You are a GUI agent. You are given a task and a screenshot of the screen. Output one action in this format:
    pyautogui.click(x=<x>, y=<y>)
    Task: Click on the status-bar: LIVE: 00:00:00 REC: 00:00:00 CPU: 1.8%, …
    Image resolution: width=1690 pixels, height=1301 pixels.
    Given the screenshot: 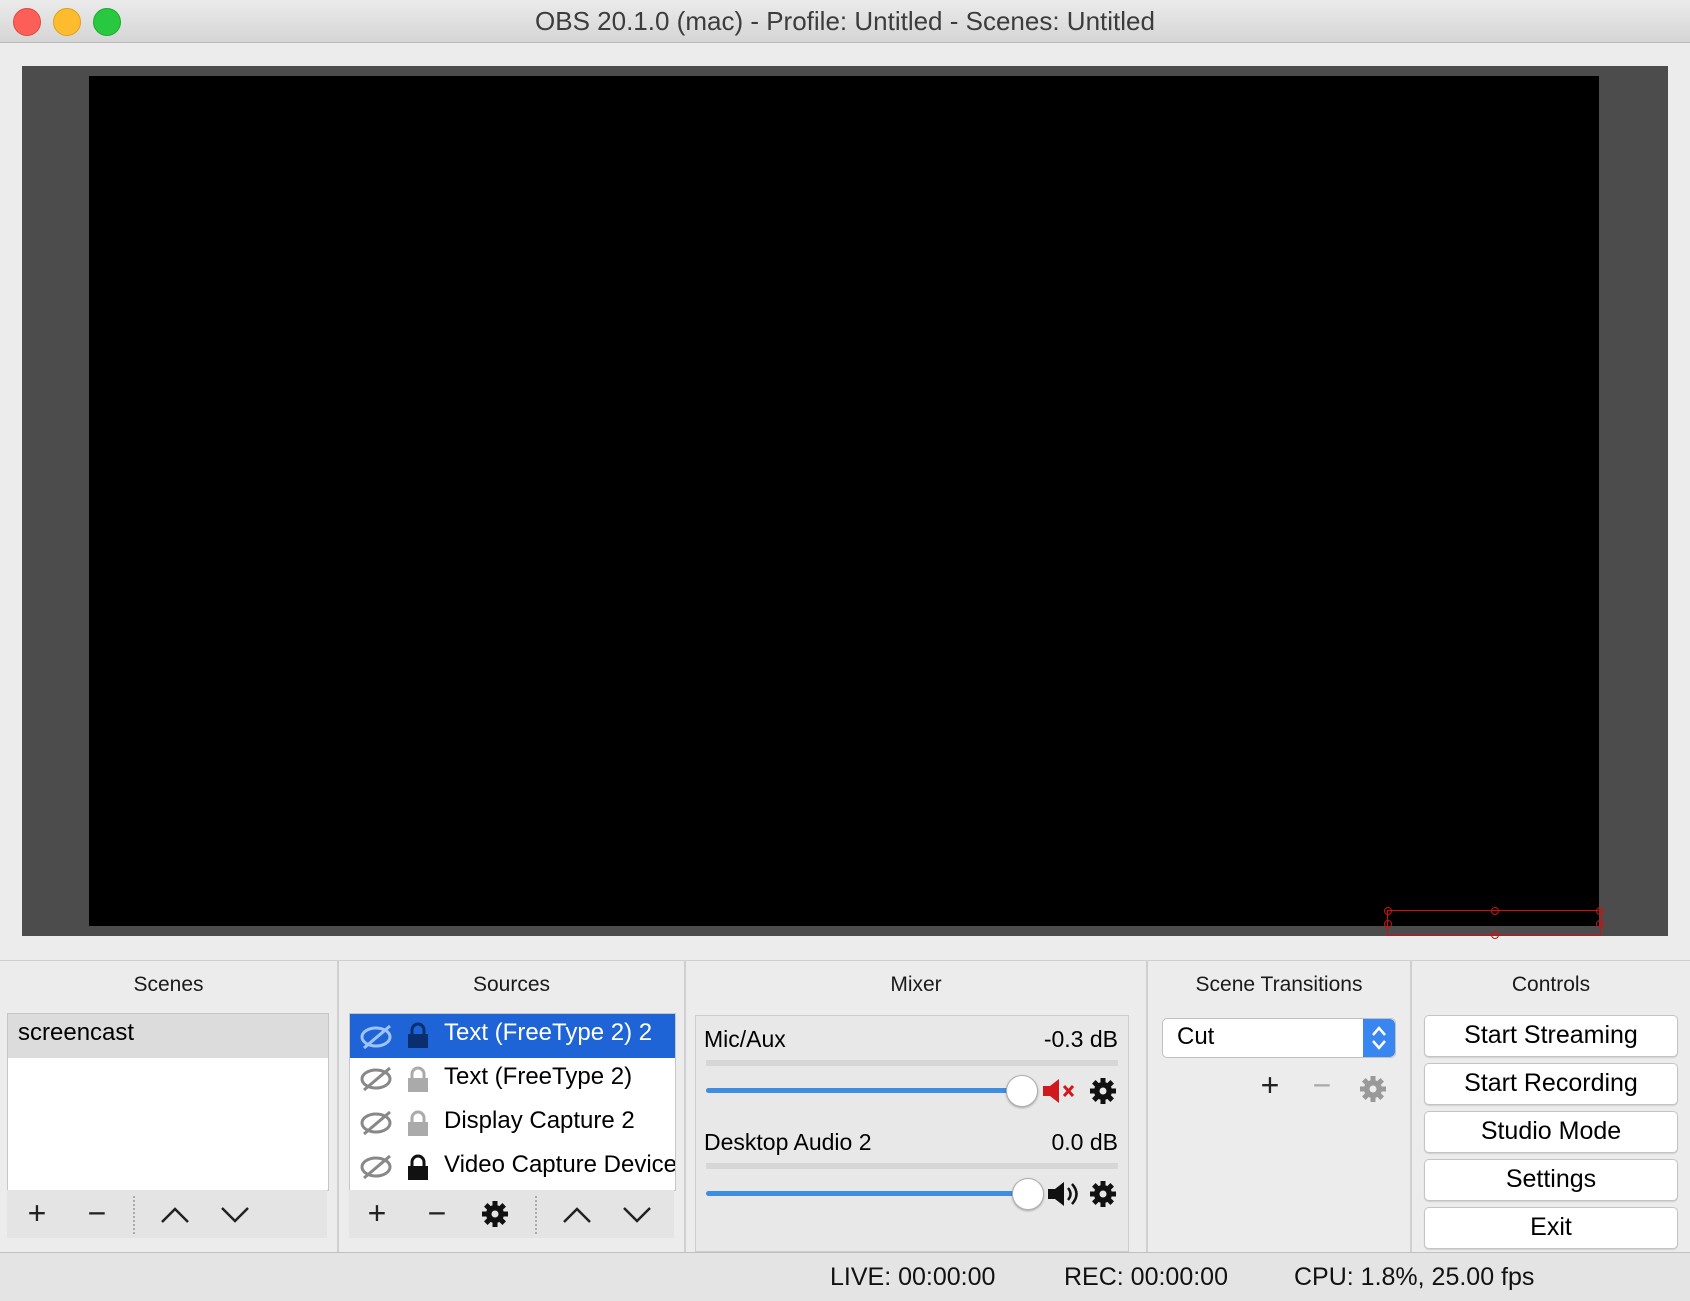 What is the action you would take?
    pyautogui.click(x=845, y=1276)
    